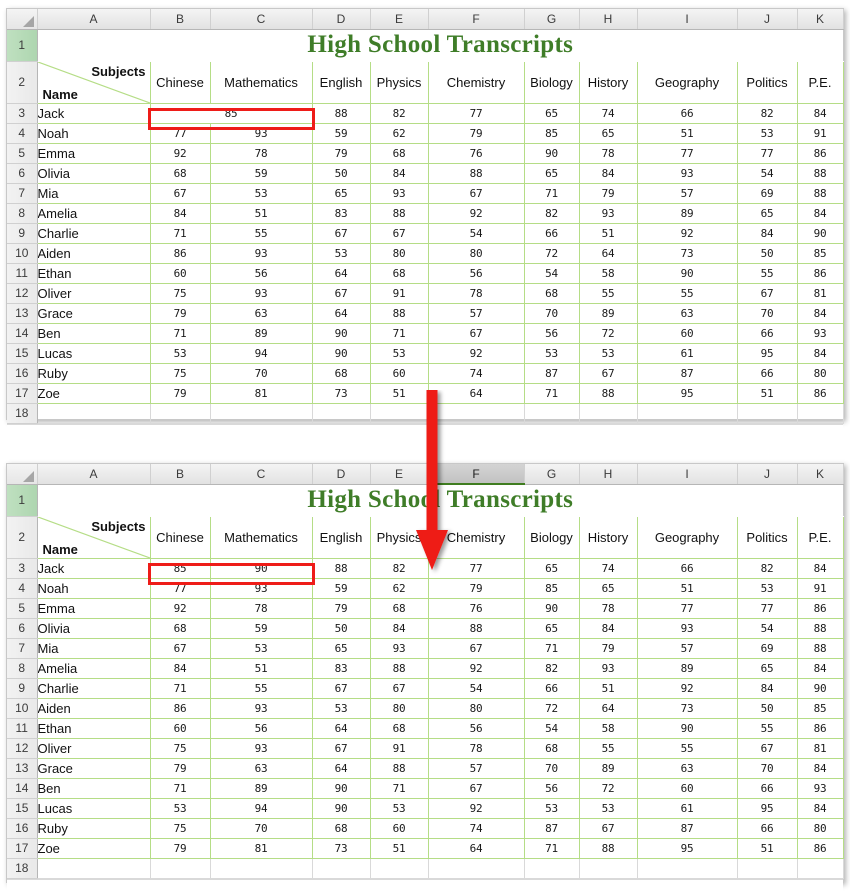 This screenshot has width=850, height=895. Describe the element at coordinates (687, 353) in the screenshot. I see `score-cell: 61` at that location.